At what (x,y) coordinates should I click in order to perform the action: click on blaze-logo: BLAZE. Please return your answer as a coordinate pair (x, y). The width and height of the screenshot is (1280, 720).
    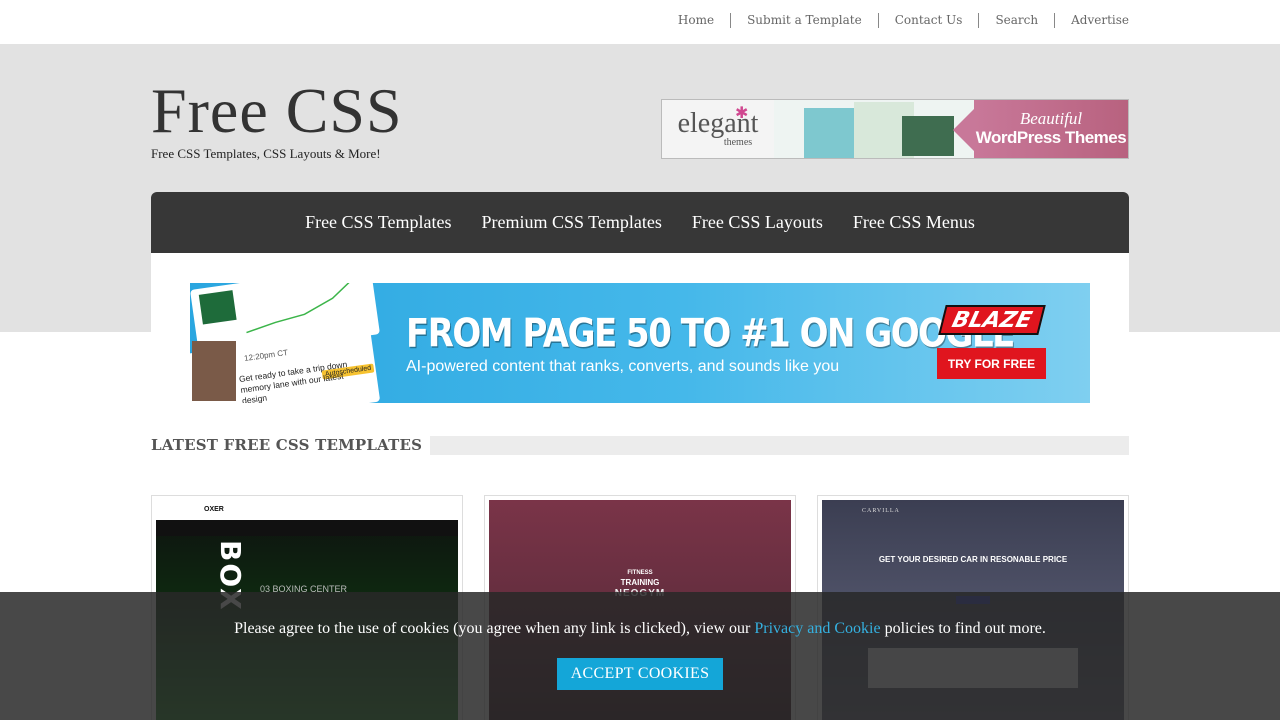
    Looking at the image, I should click on (992, 320).